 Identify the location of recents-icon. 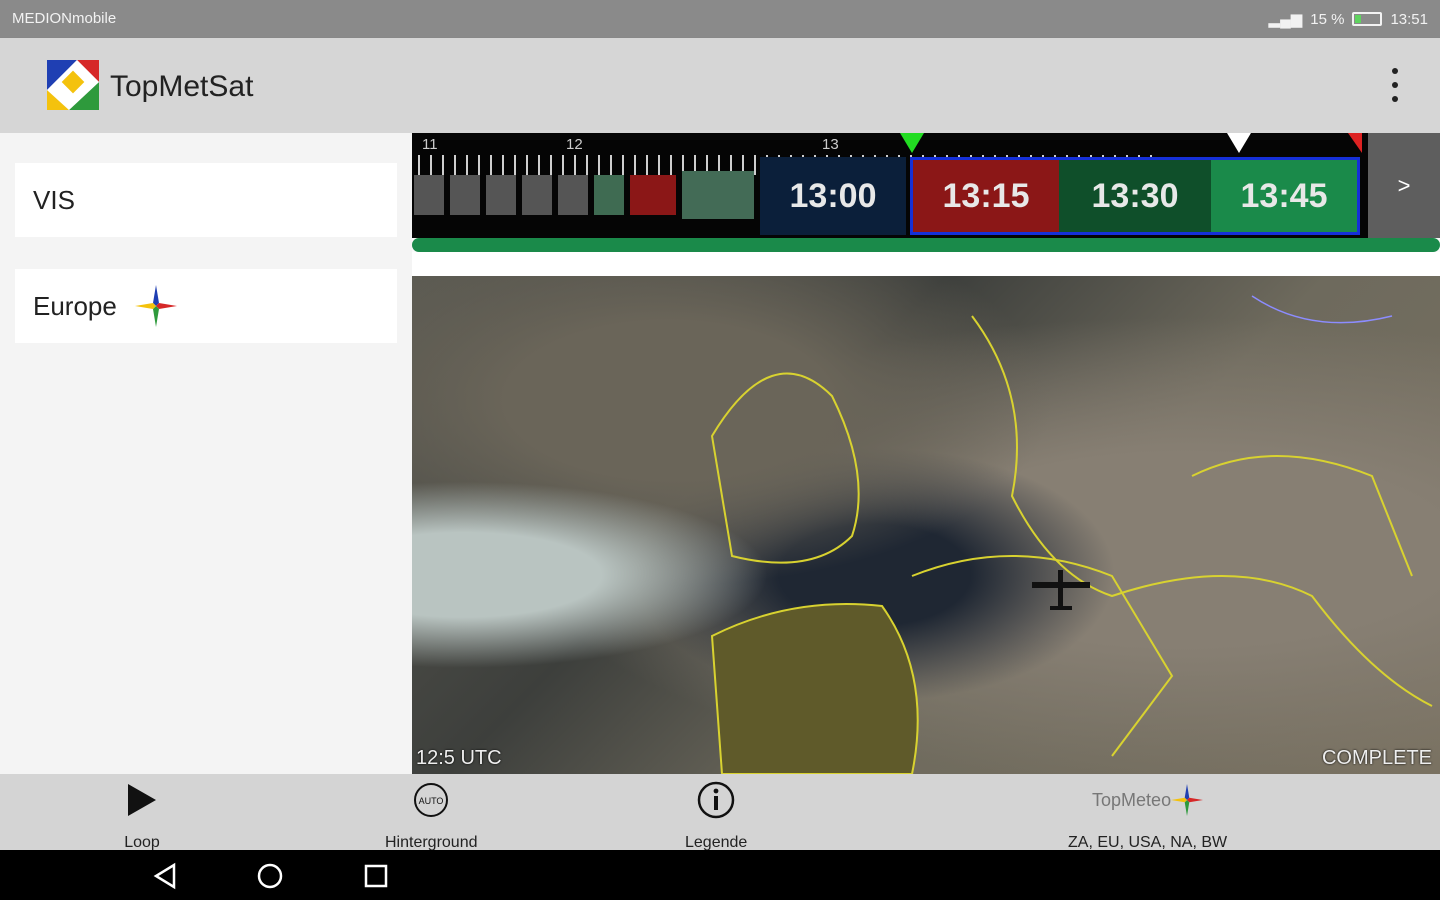
(376, 876).